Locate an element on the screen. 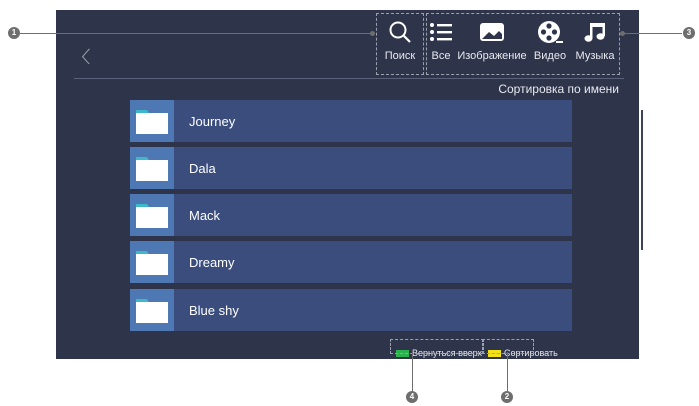  search-highlight-box is located at coordinates (400, 44).